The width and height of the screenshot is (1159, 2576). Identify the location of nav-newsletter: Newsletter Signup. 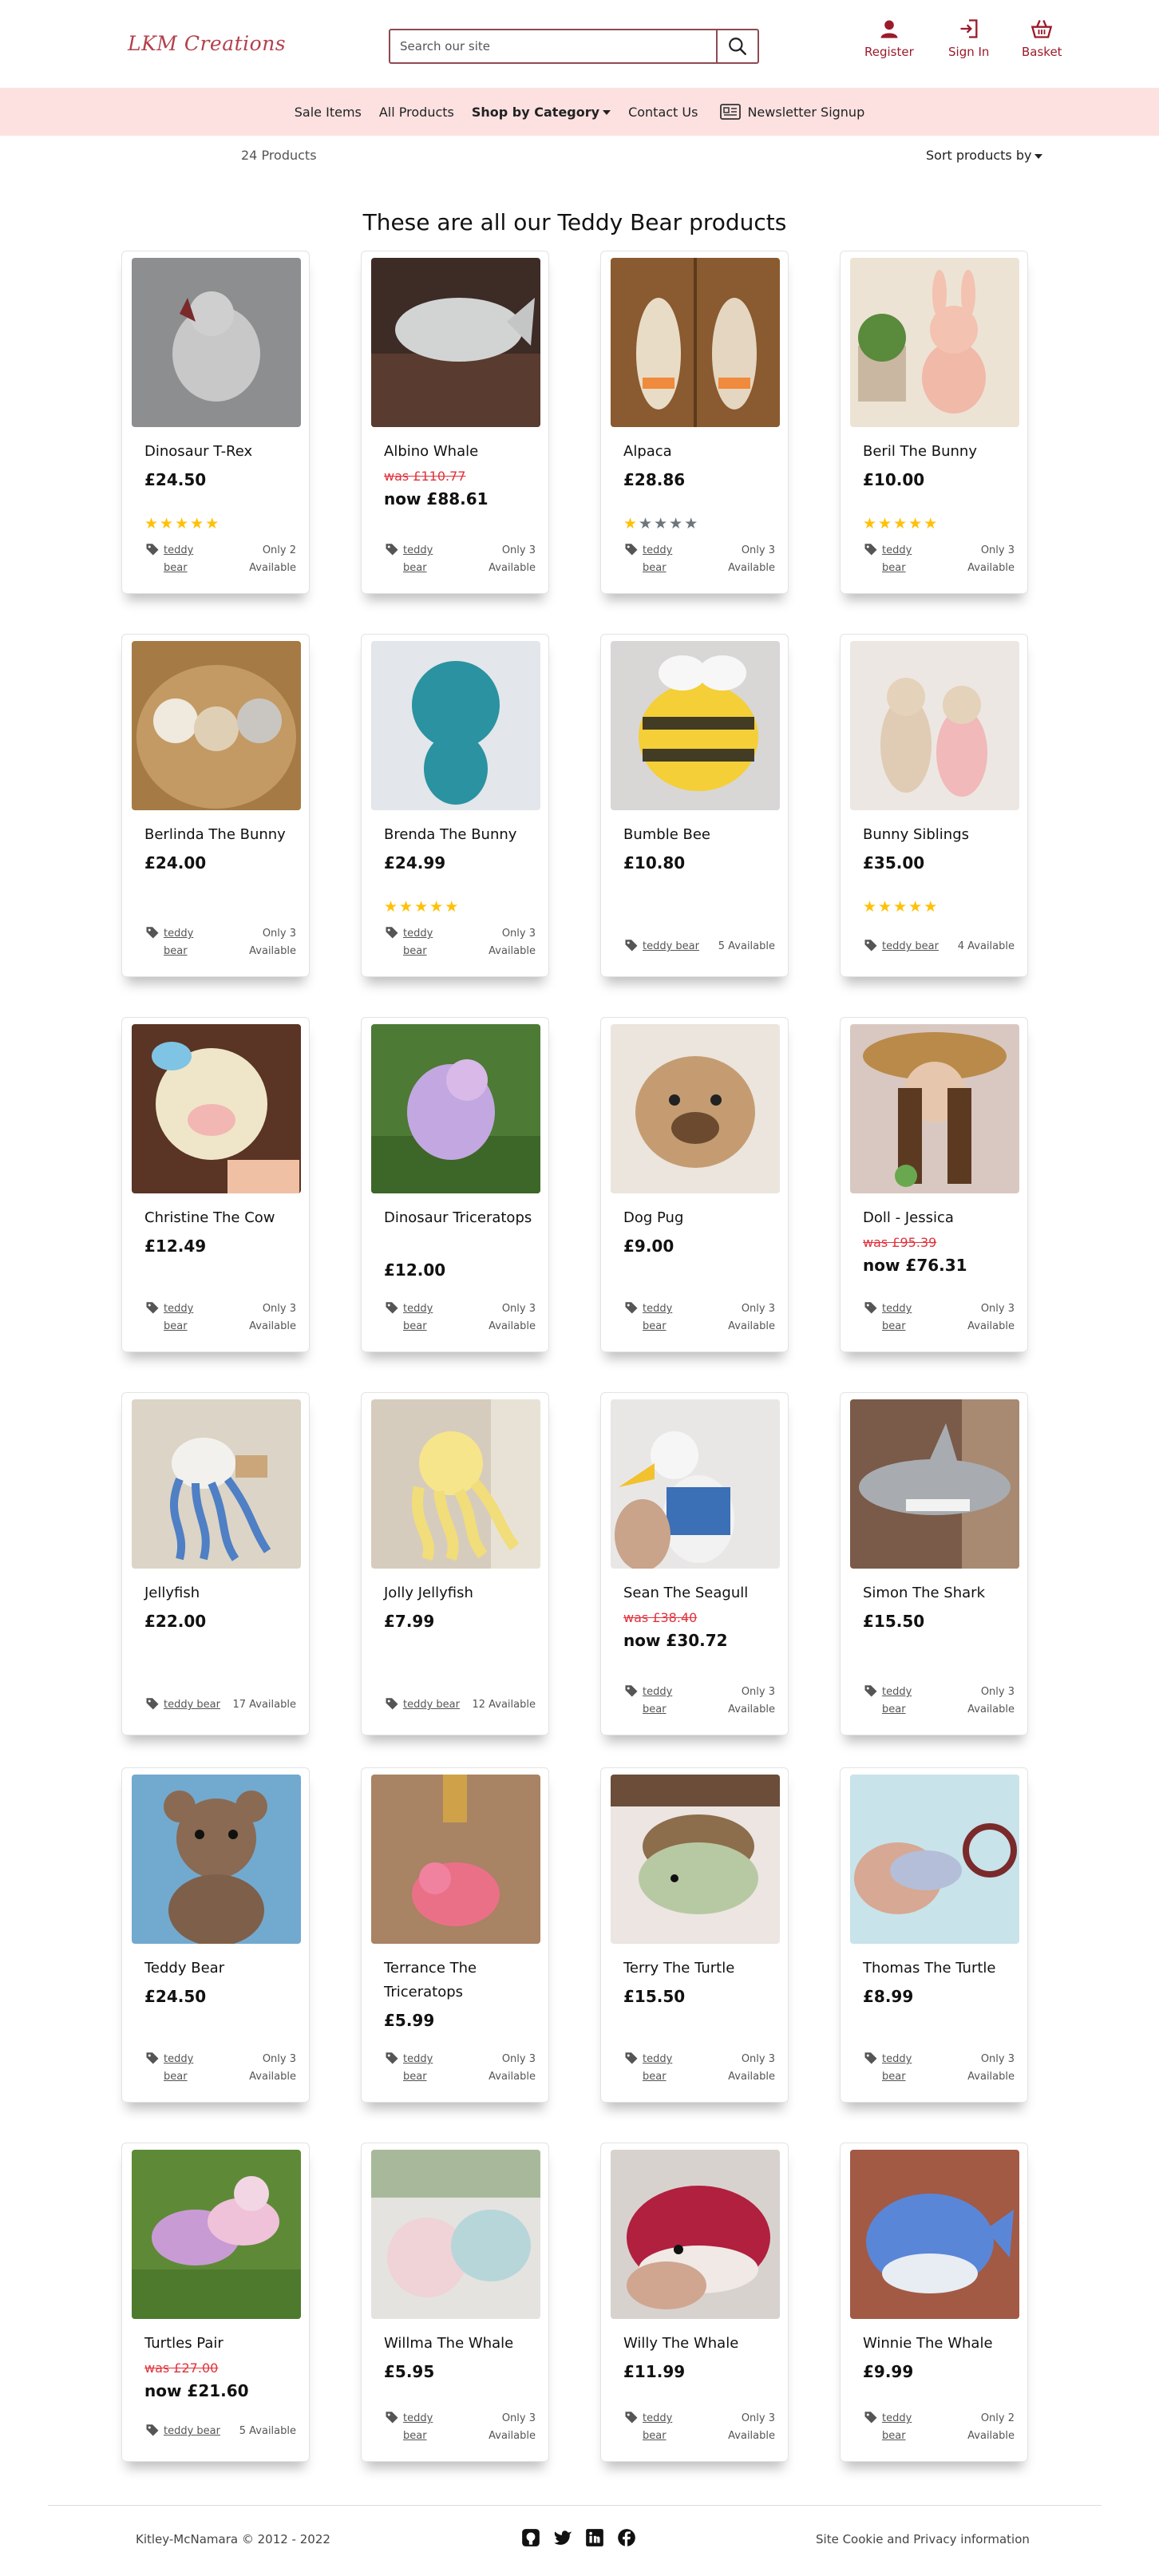
(792, 112).